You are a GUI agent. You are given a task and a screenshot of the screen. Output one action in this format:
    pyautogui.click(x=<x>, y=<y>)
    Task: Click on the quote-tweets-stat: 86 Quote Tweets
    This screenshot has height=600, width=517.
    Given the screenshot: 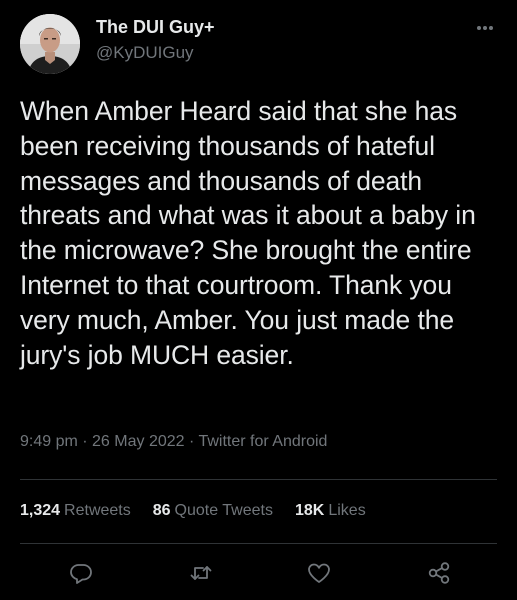 What is the action you would take?
    pyautogui.click(x=213, y=511)
    